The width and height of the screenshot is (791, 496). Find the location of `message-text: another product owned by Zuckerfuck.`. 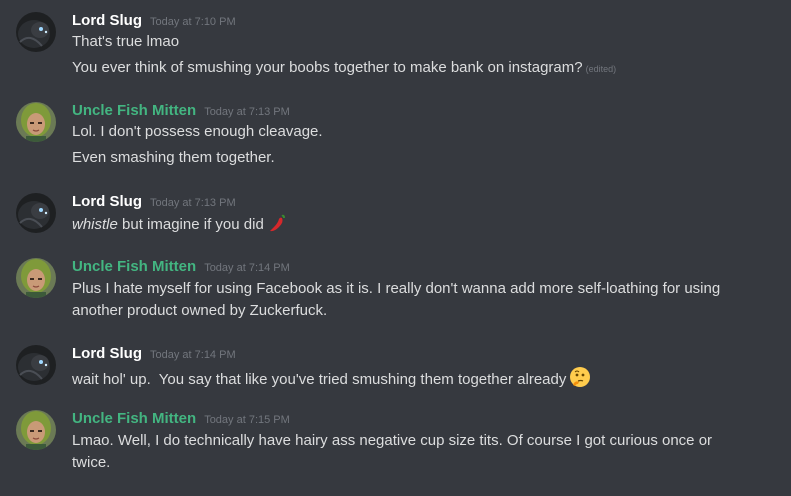

message-text: another product owned by Zuckerfuck. is located at coordinates (200, 310).